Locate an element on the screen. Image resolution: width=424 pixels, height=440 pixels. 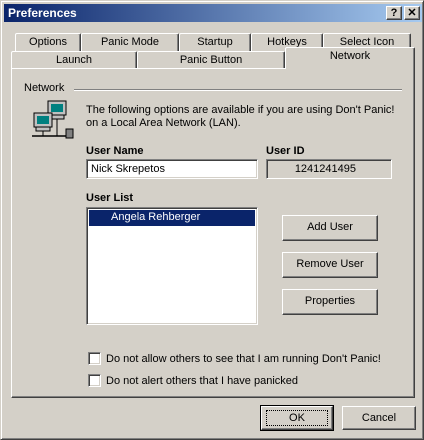
tab-panic-button: Panic Button is located at coordinates (211, 60).